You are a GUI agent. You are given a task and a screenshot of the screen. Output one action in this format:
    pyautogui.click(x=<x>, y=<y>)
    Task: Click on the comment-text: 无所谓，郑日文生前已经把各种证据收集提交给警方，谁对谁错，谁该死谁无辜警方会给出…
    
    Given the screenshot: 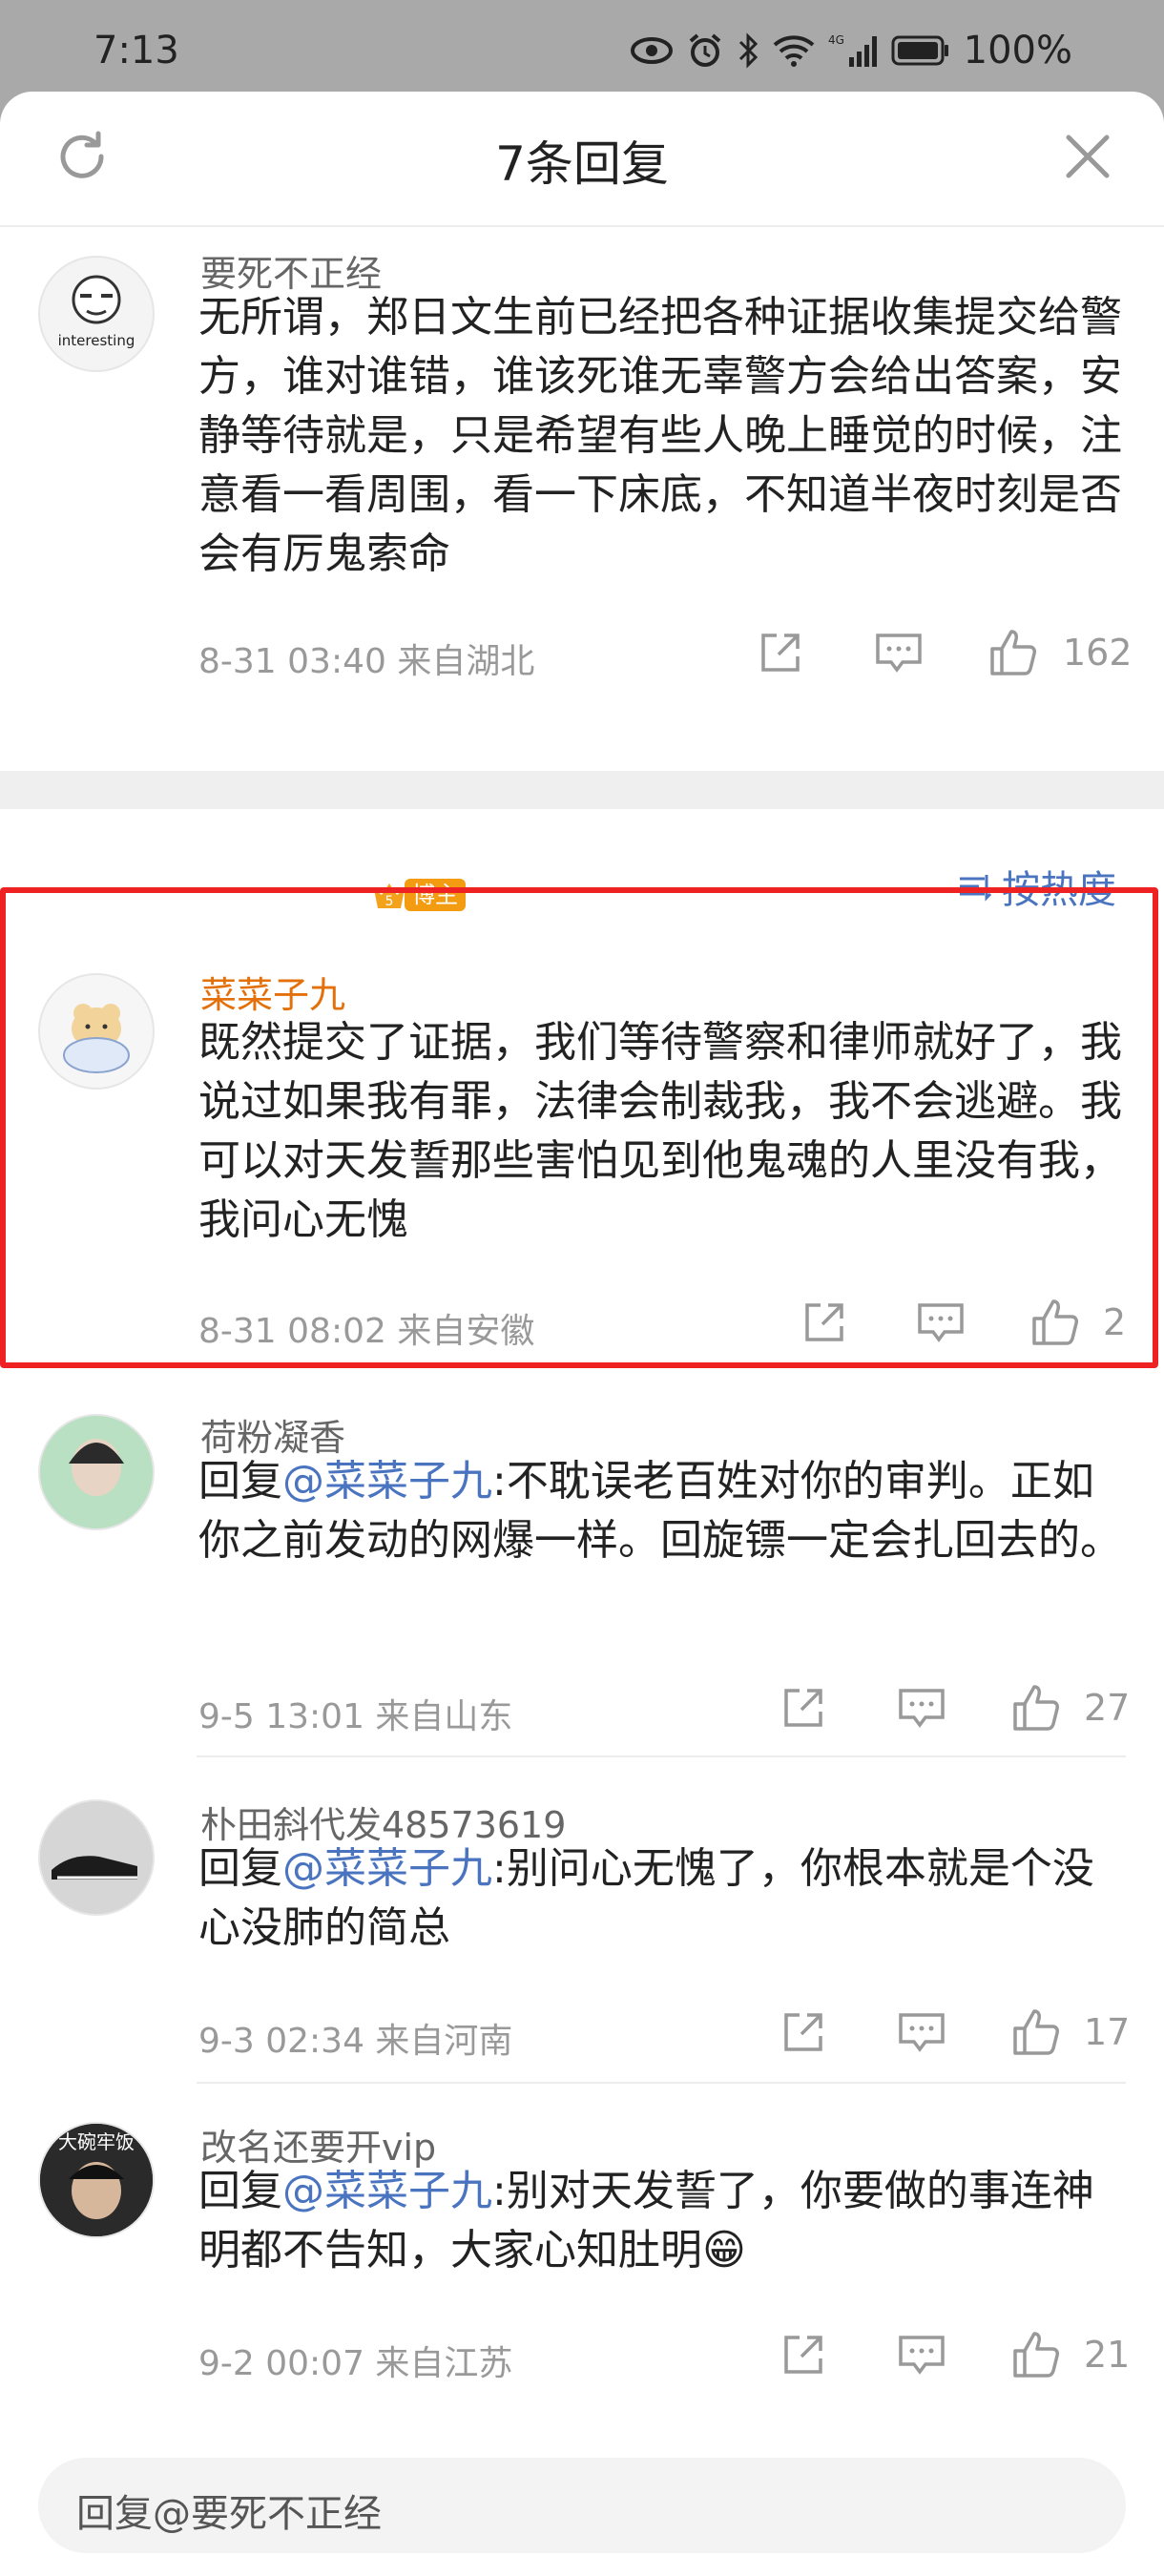 What is the action you would take?
    pyautogui.click(x=660, y=435)
    